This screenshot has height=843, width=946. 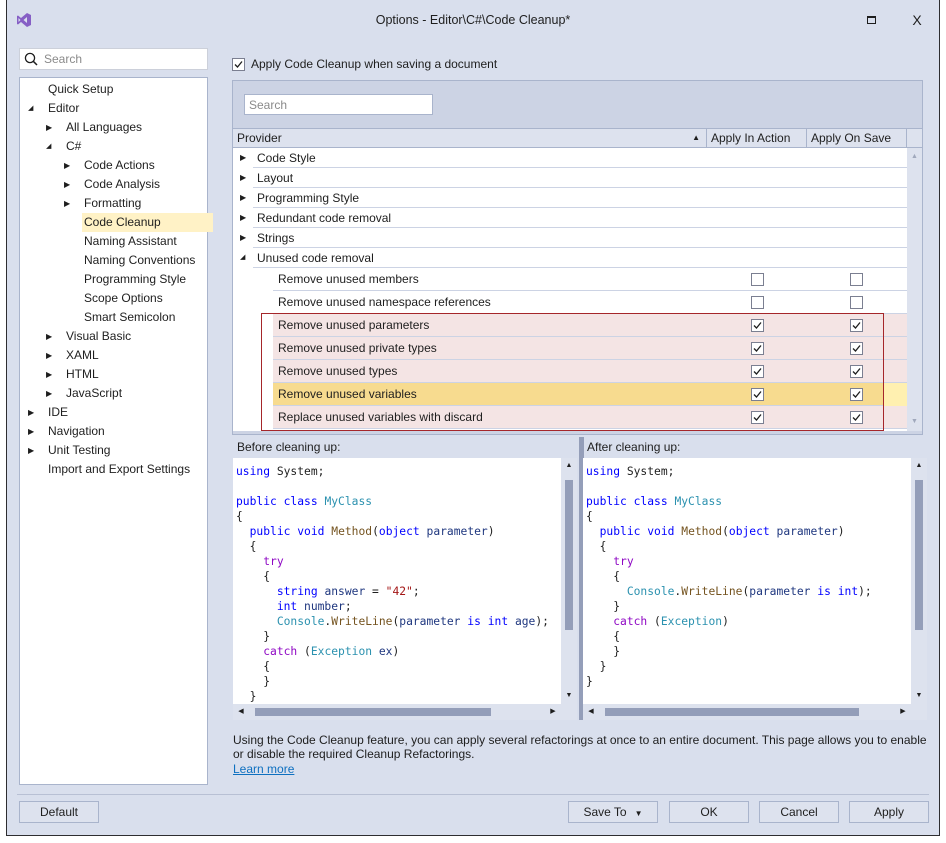 I want to click on tree-item-naming-assistant: Naming Assistant, so click(x=113, y=241).